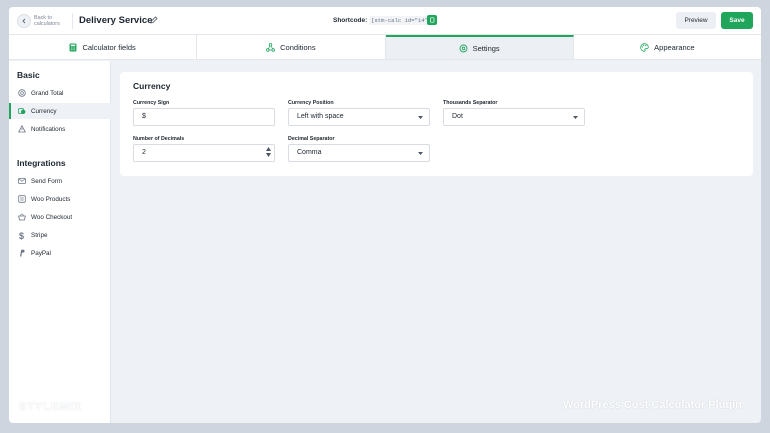  What do you see at coordinates (39, 235) in the screenshot?
I see `sidebar-item-label: Stripe` at bounding box center [39, 235].